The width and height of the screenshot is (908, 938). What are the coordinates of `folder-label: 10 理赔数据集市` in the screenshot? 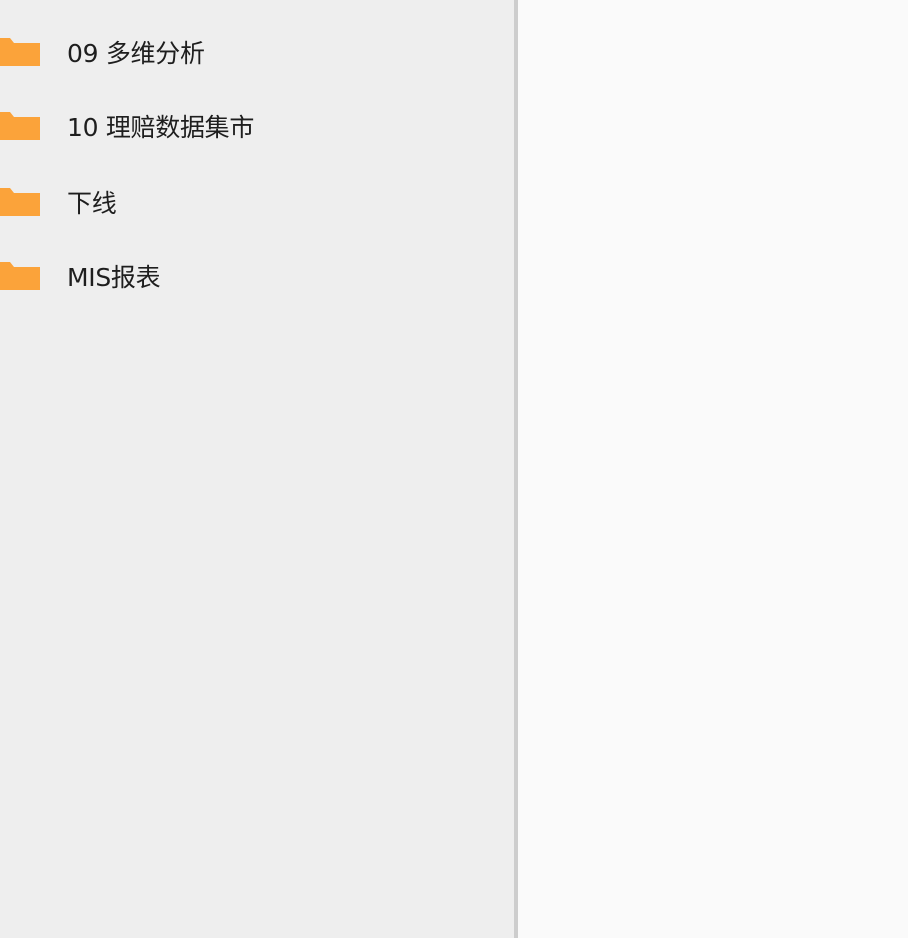 It's located at (161, 127).